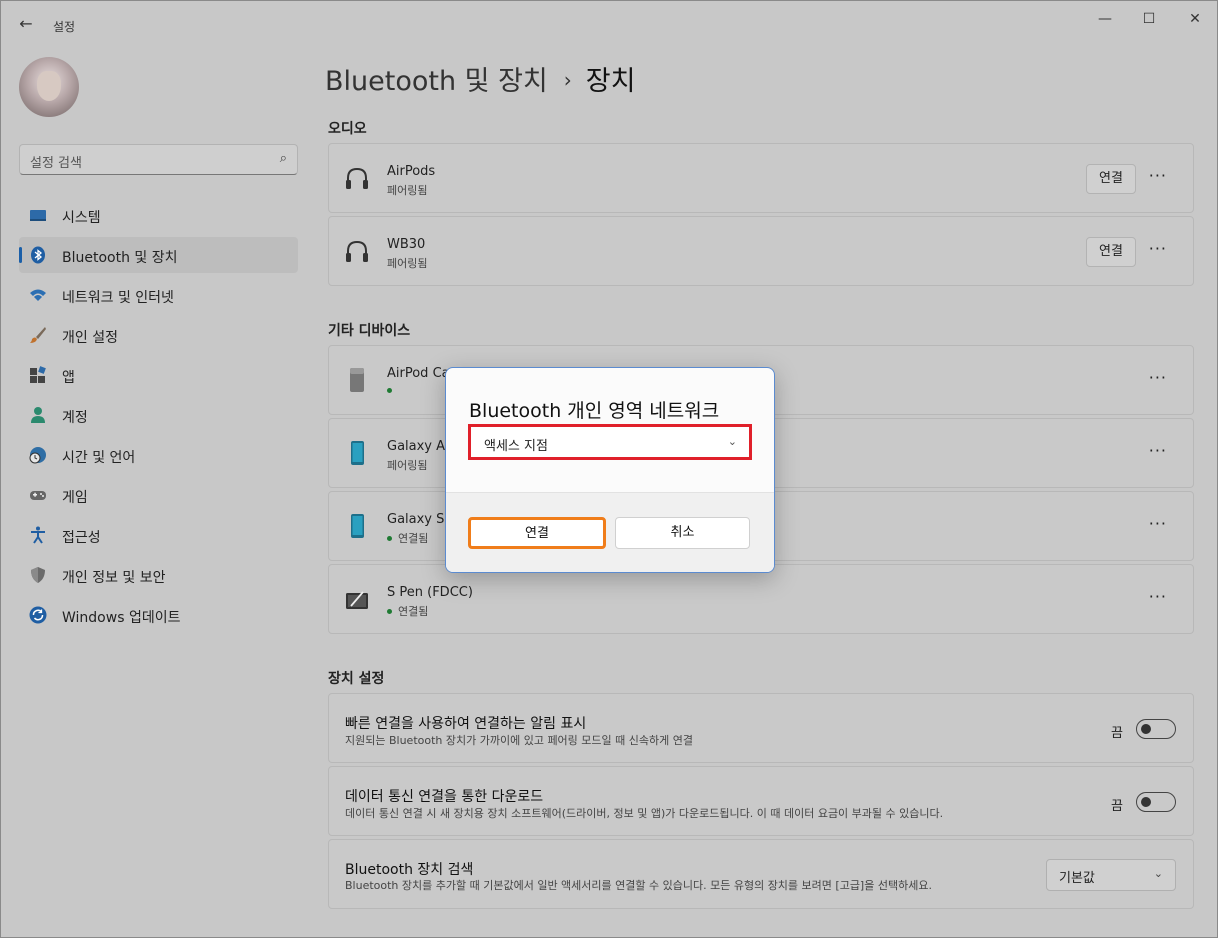 The image size is (1218, 938). I want to click on device-name: WB30, so click(406, 244).